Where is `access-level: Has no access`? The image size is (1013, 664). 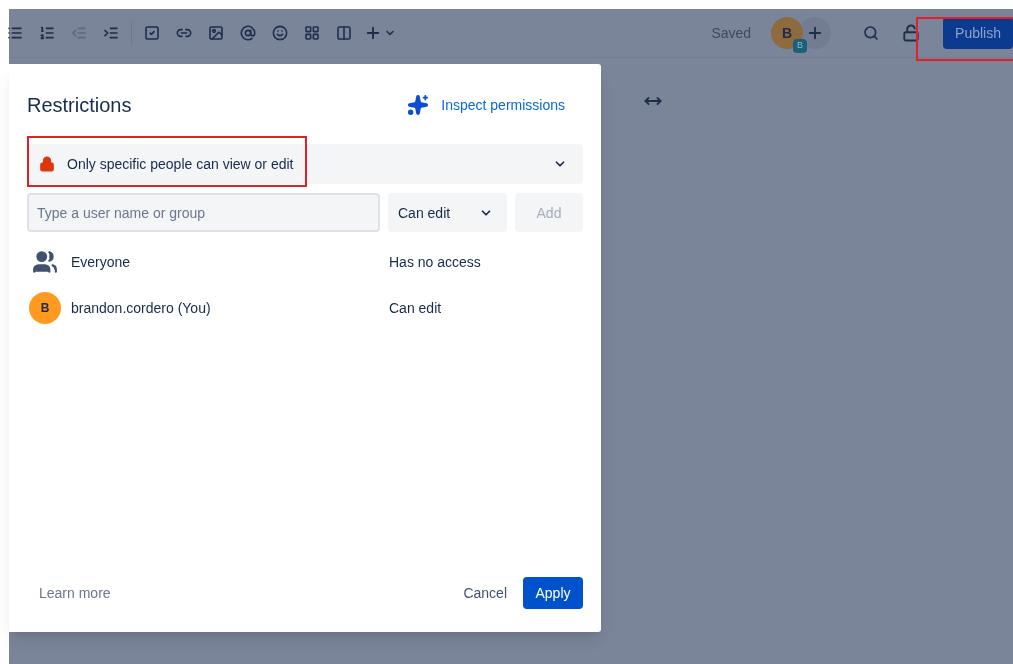
access-level: Has no access is located at coordinates (435, 262).